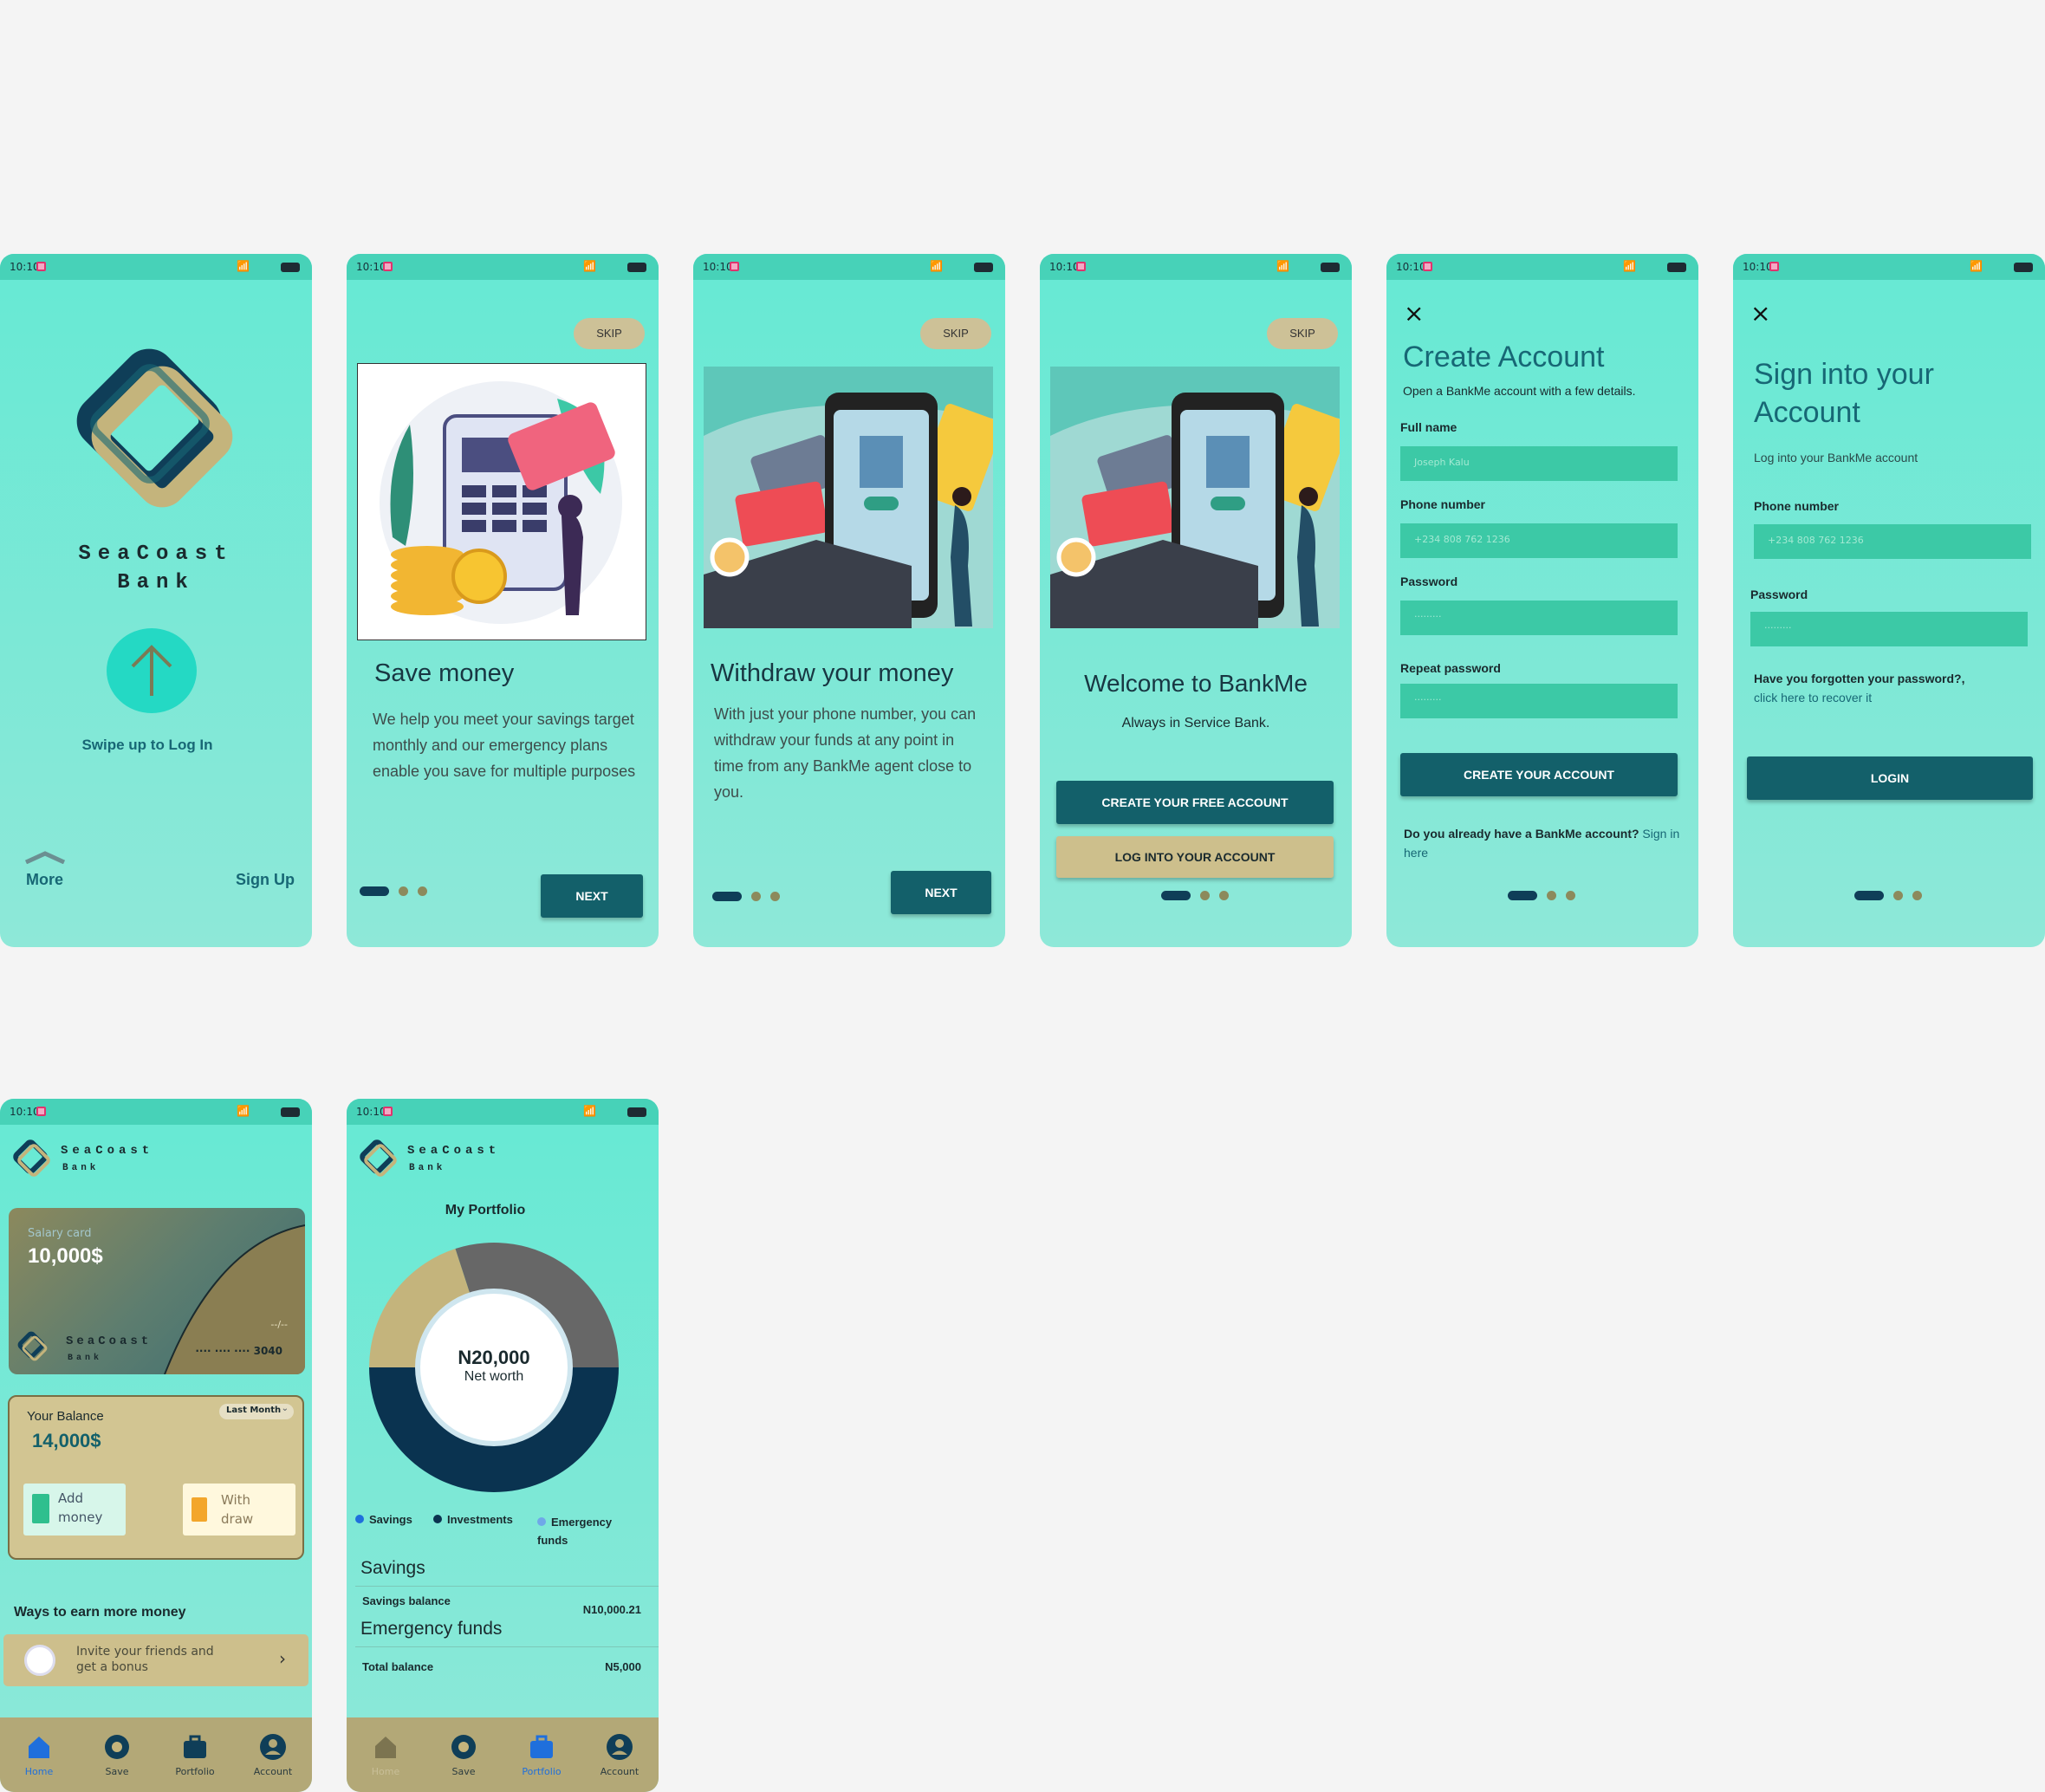  I want to click on invite-row: Invite your friends and get a bonus ›, so click(155, 1660).